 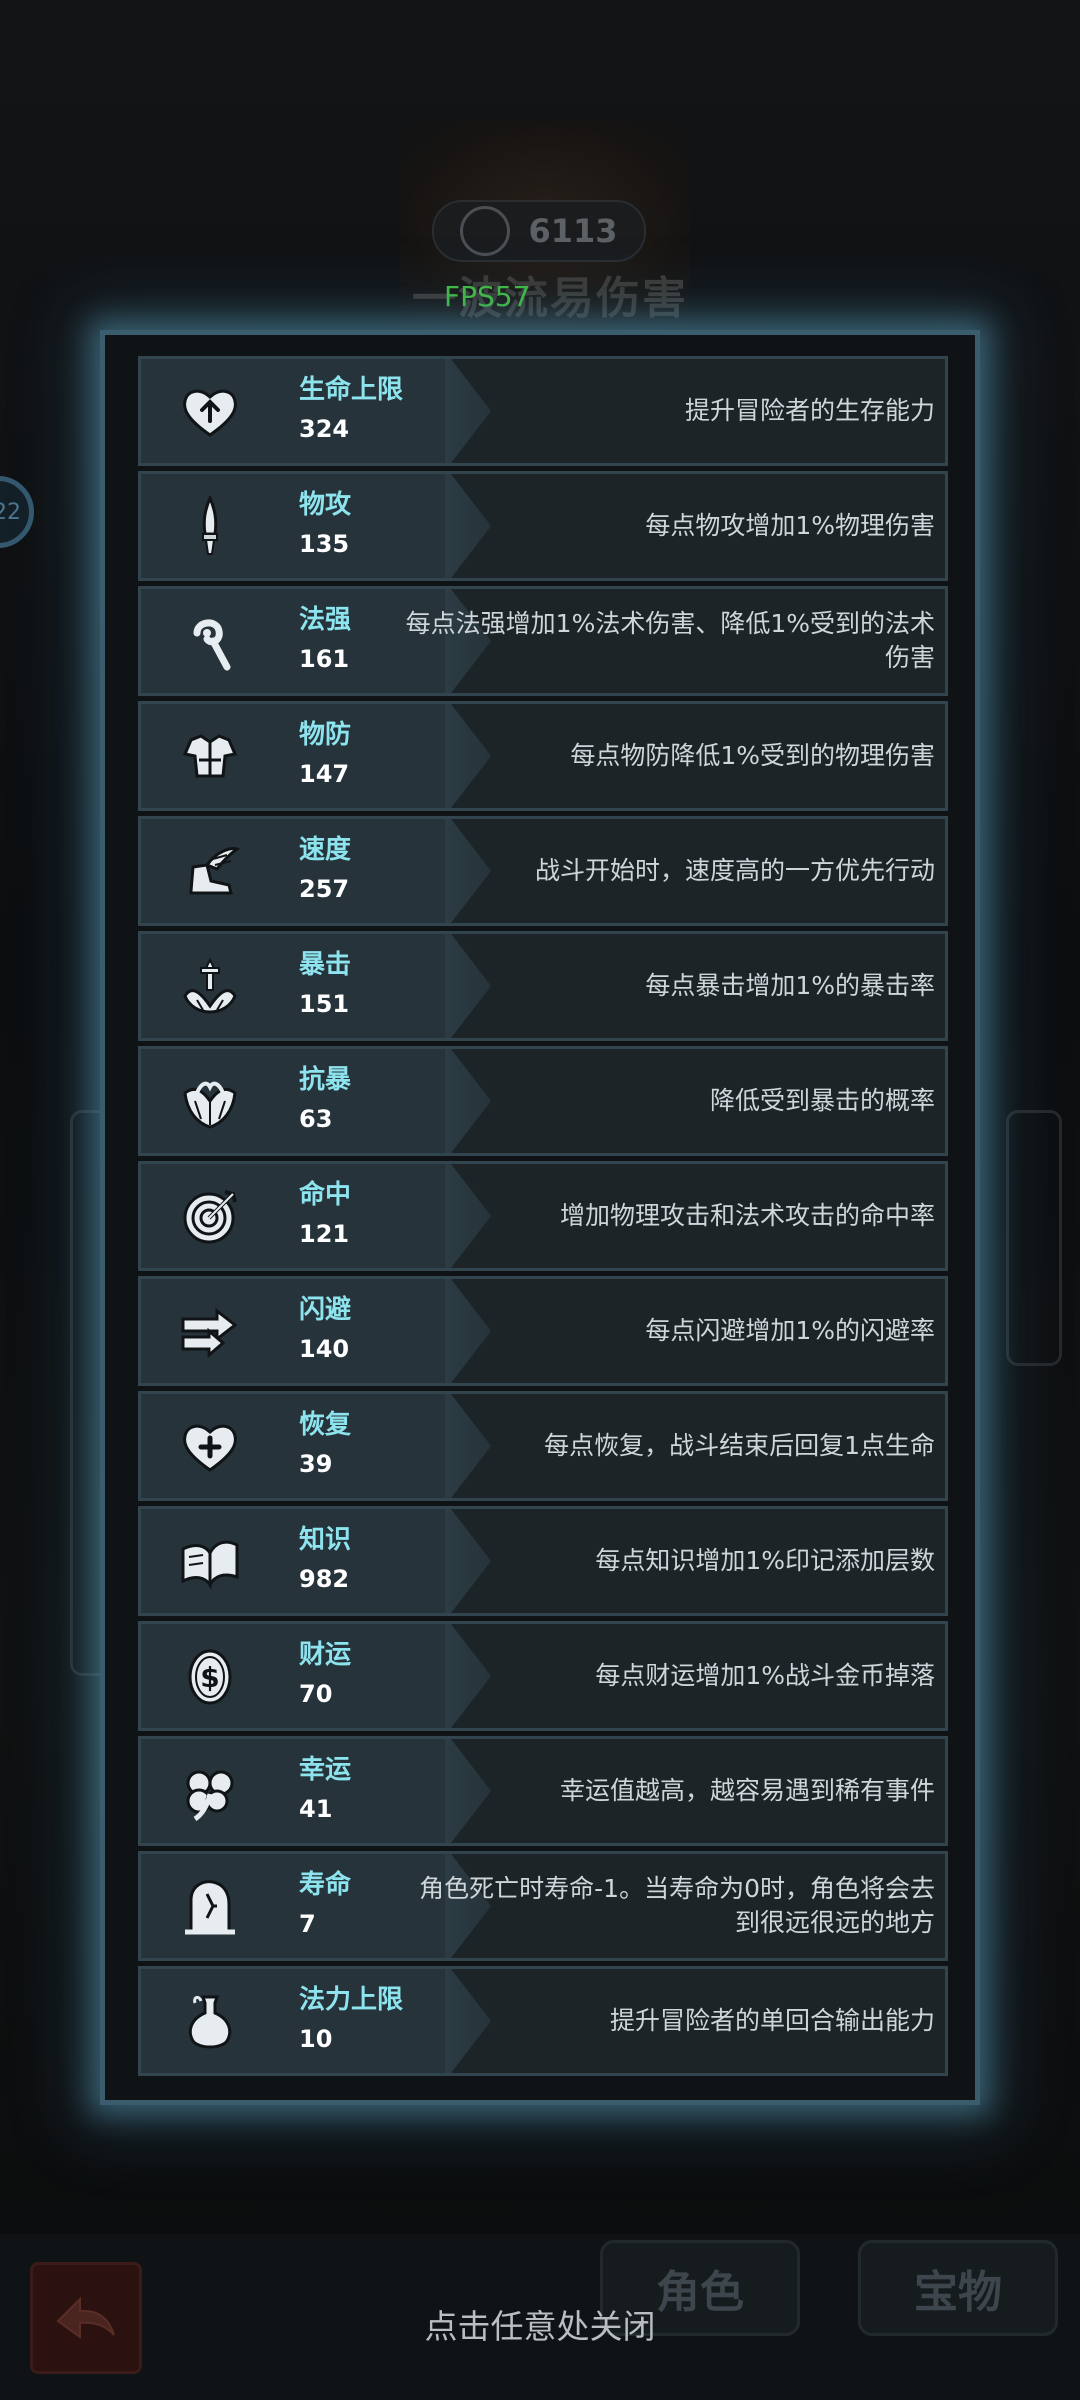 What do you see at coordinates (543, 986) in the screenshot?
I see `stat-row: 暴击 151 每点暴击增加1%的暴击率` at bounding box center [543, 986].